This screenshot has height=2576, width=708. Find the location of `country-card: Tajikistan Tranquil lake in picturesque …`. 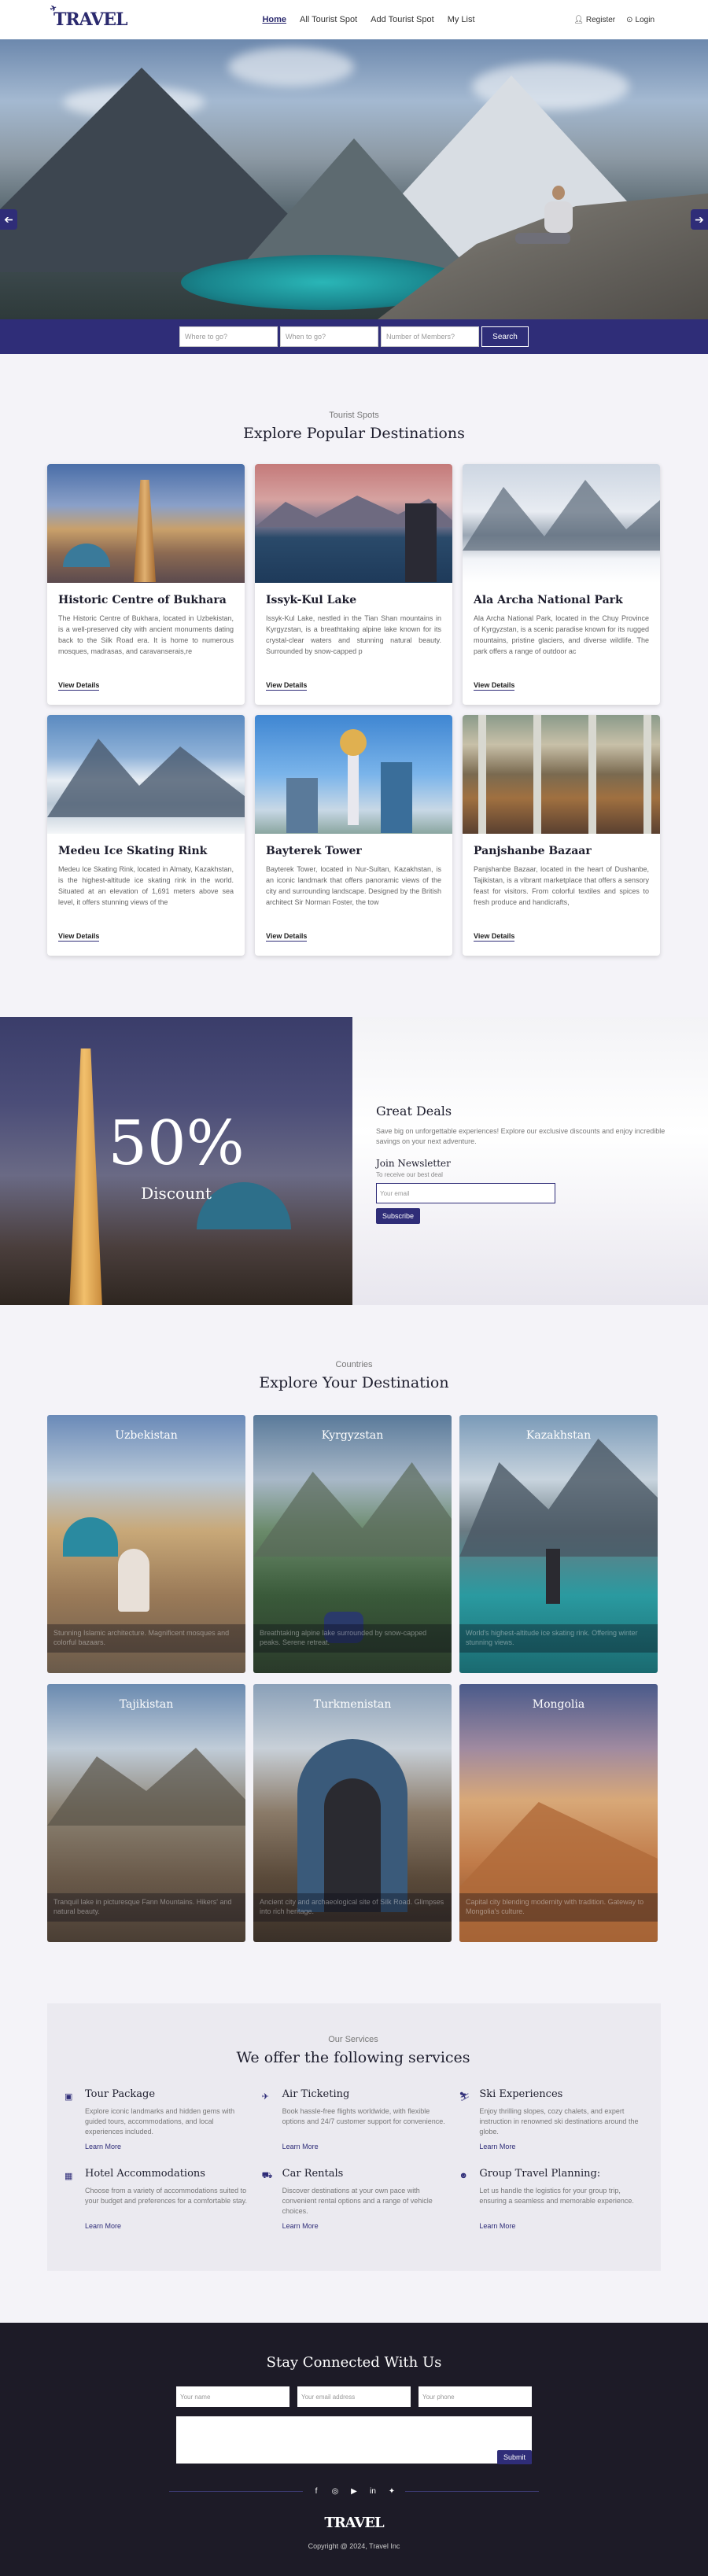

country-card: Tajikistan Tranquil lake in picturesque … is located at coordinates (146, 1813).